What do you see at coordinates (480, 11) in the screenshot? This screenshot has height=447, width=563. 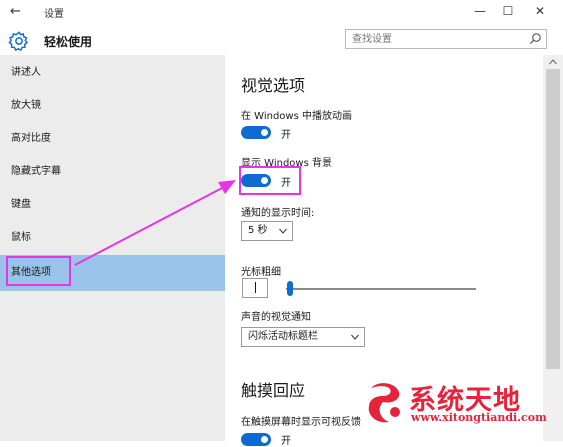 I see `minimize-button: —` at bounding box center [480, 11].